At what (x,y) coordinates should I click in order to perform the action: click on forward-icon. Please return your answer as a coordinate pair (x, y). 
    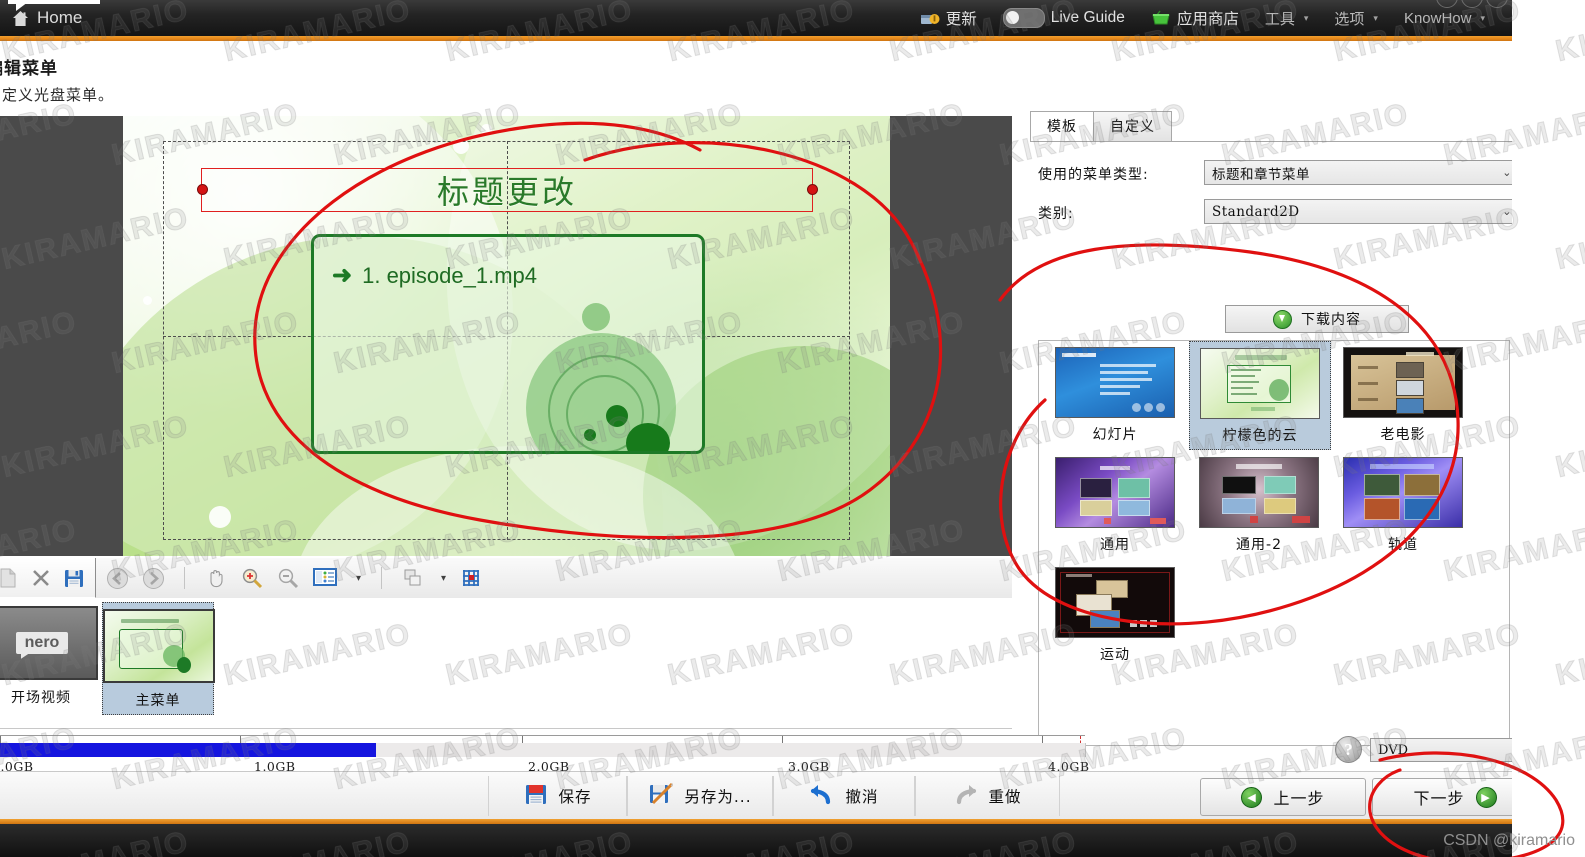
    Looking at the image, I should click on (153, 578).